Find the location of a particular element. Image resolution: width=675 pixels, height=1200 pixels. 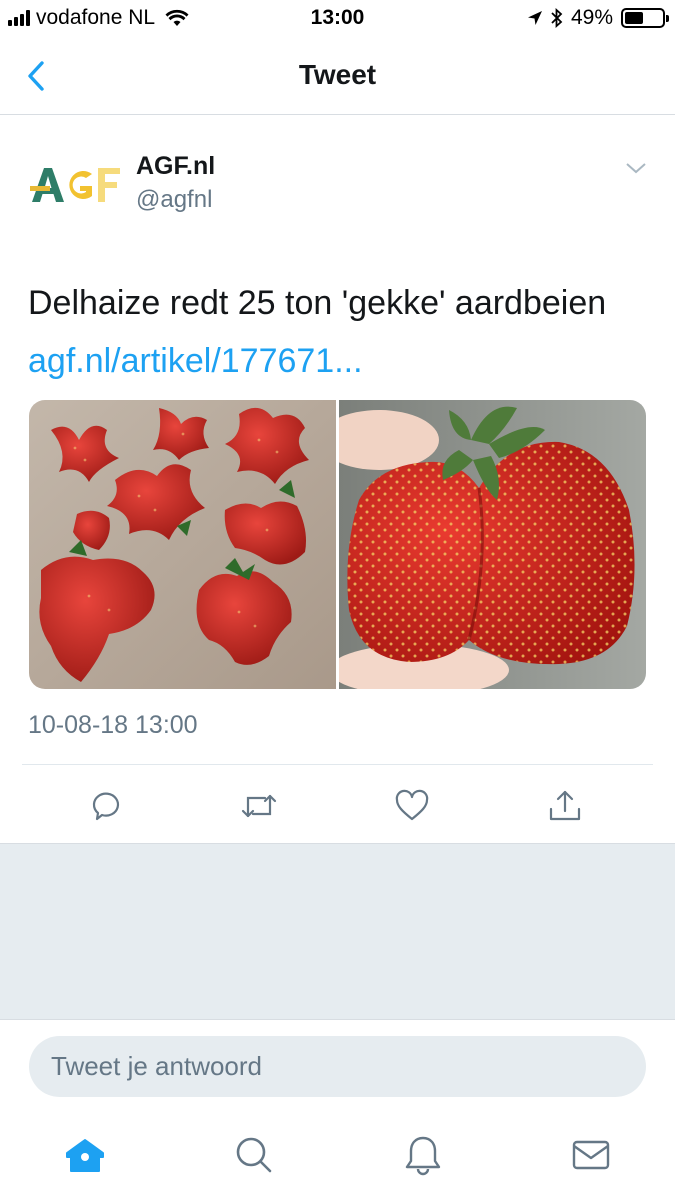

tab-notifications is located at coordinates (423, 1155).